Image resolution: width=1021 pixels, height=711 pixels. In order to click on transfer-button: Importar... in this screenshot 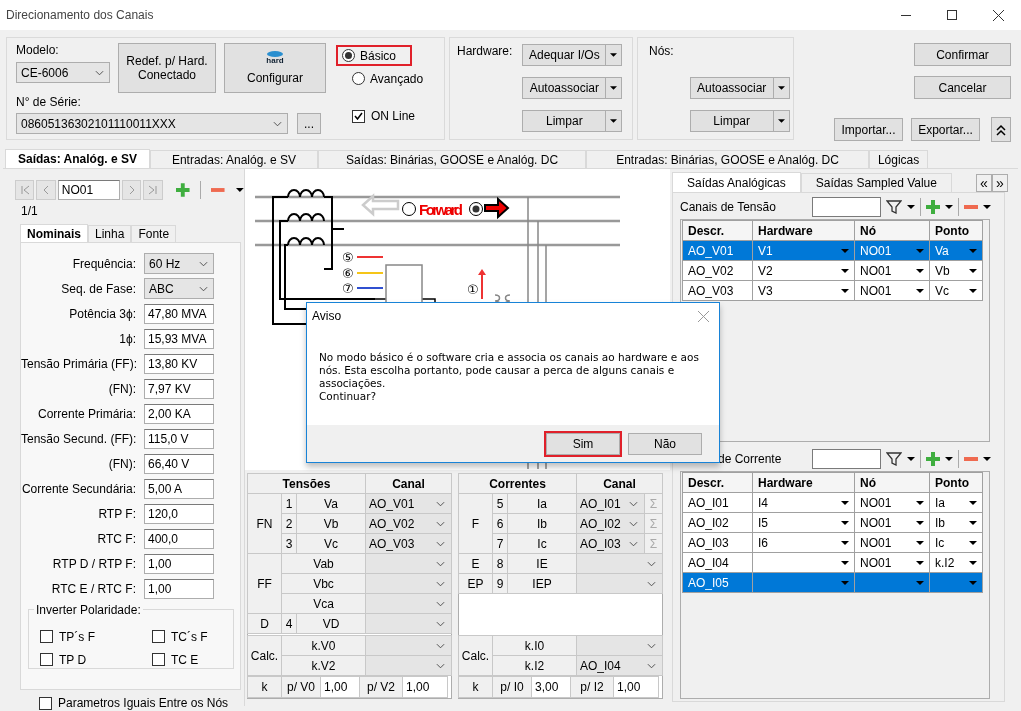, I will do `click(868, 129)`.